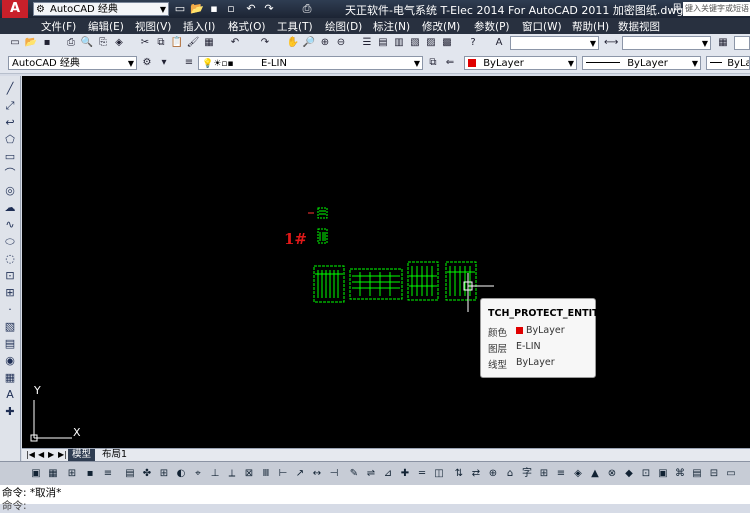  What do you see at coordinates (58, 26) in the screenshot?
I see `menu-file: 文件(F)` at bounding box center [58, 26].